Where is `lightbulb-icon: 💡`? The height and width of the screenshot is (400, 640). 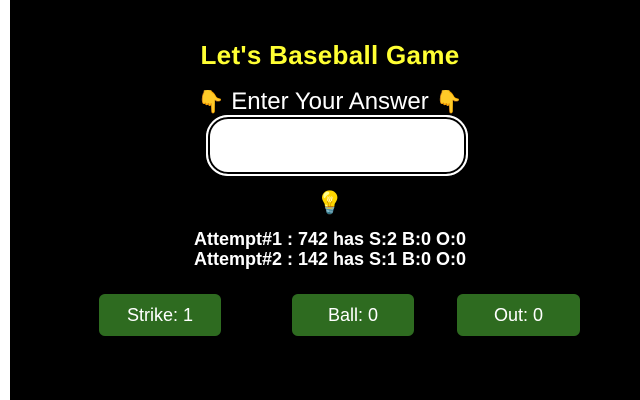 lightbulb-icon: 💡 is located at coordinates (330, 202).